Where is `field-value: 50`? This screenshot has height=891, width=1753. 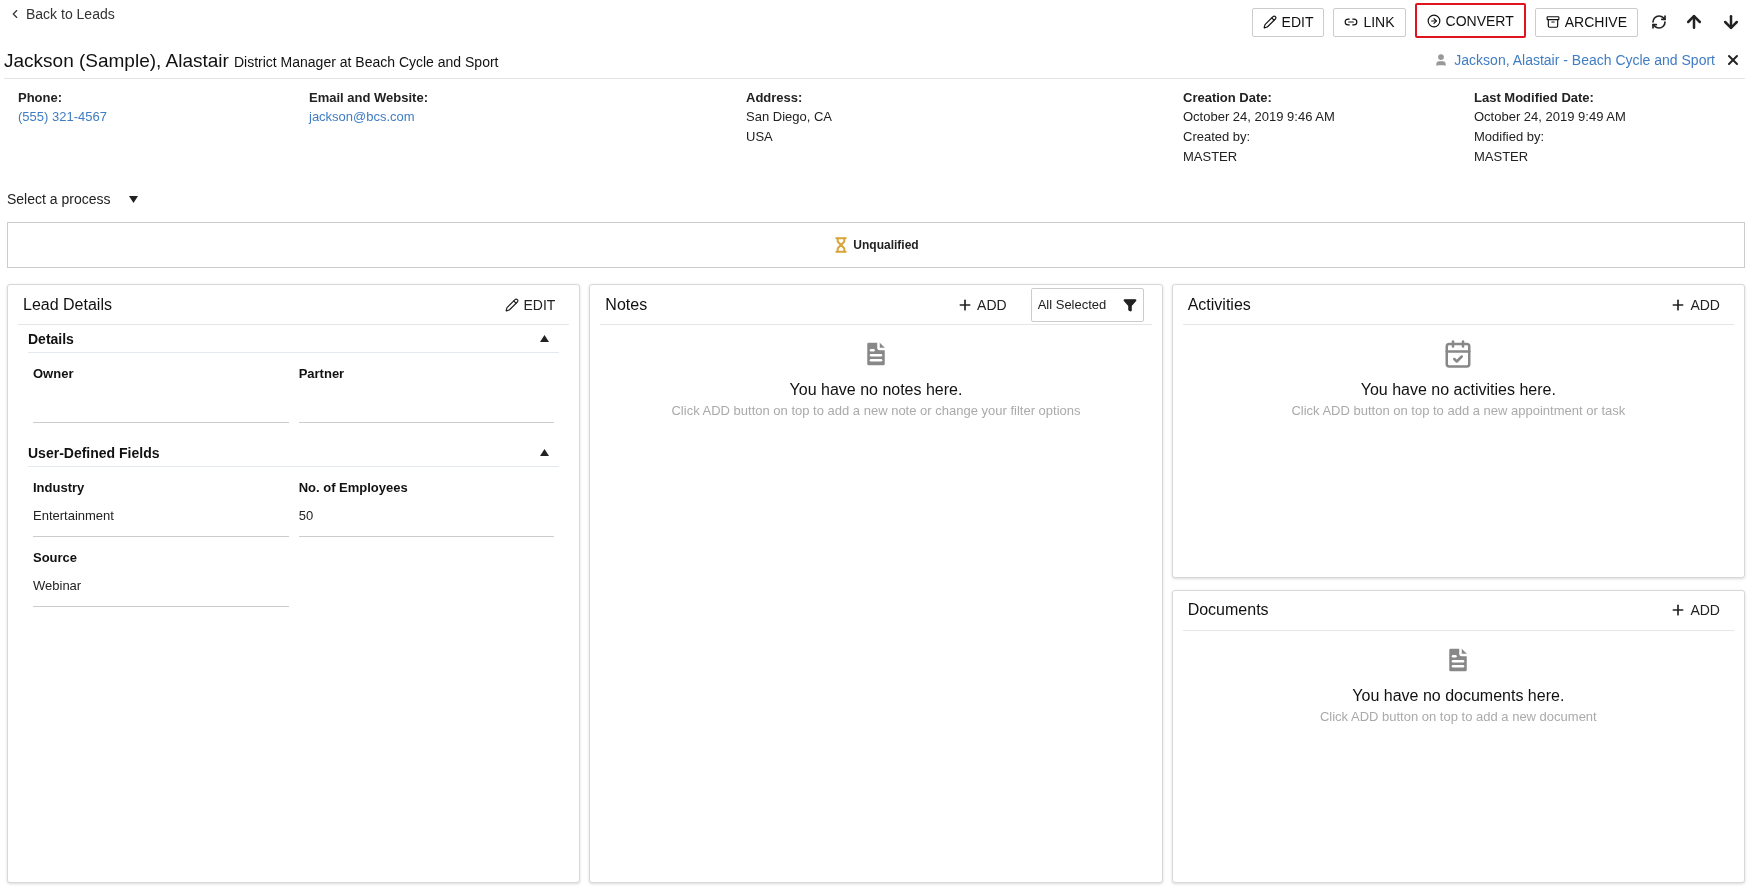 field-value: 50 is located at coordinates (426, 519).